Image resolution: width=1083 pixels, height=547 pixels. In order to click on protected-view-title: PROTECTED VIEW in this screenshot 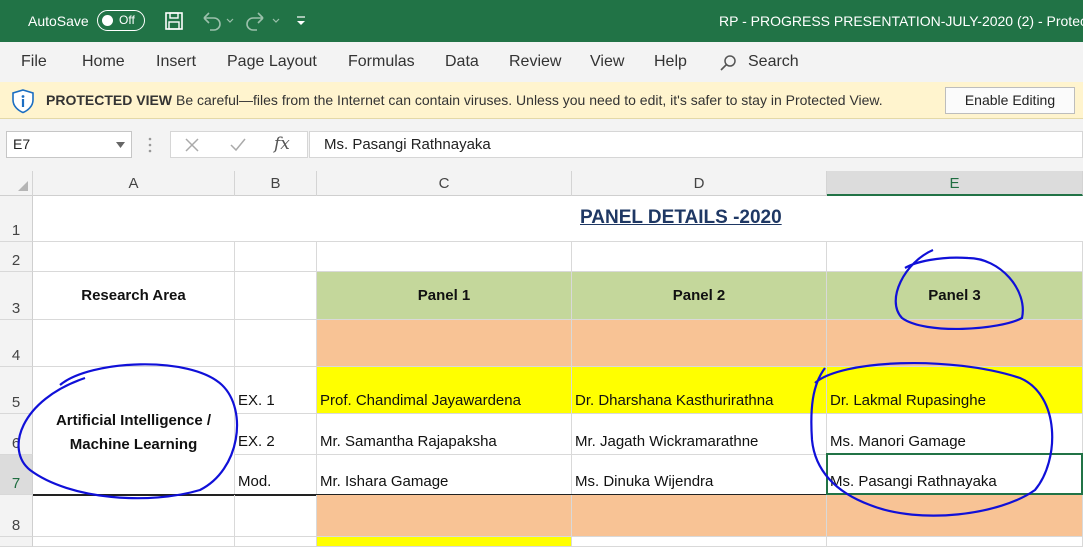, I will do `click(109, 100)`.